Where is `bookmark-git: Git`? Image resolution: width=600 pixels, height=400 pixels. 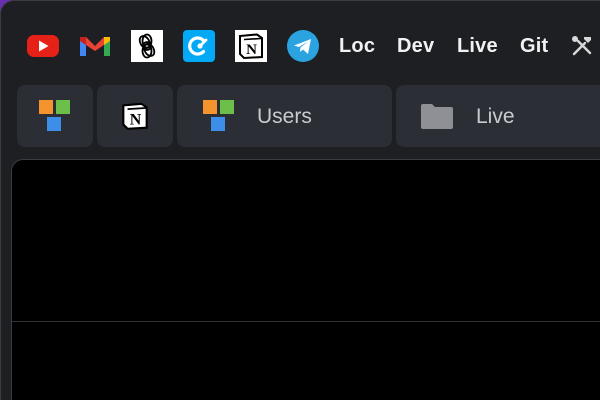 bookmark-git: Git is located at coordinates (534, 46).